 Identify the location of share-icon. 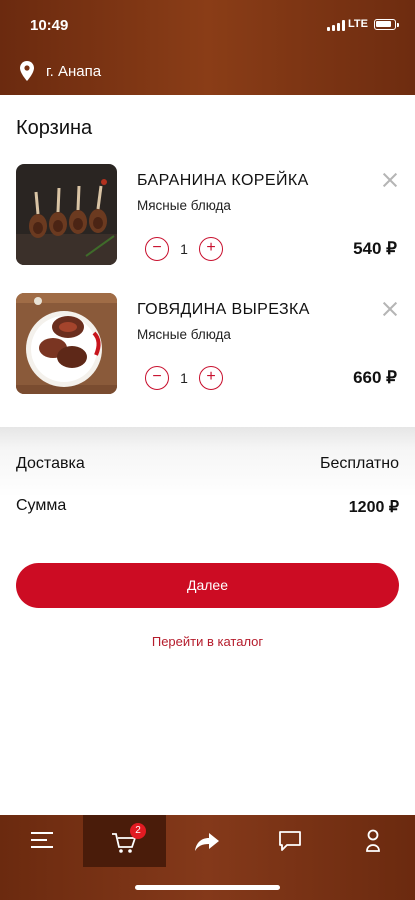
(207, 842).